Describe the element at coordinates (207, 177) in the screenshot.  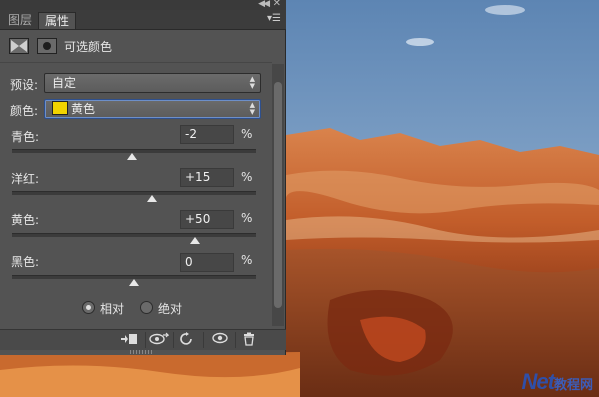
I see `magenta-input: +15` at that location.